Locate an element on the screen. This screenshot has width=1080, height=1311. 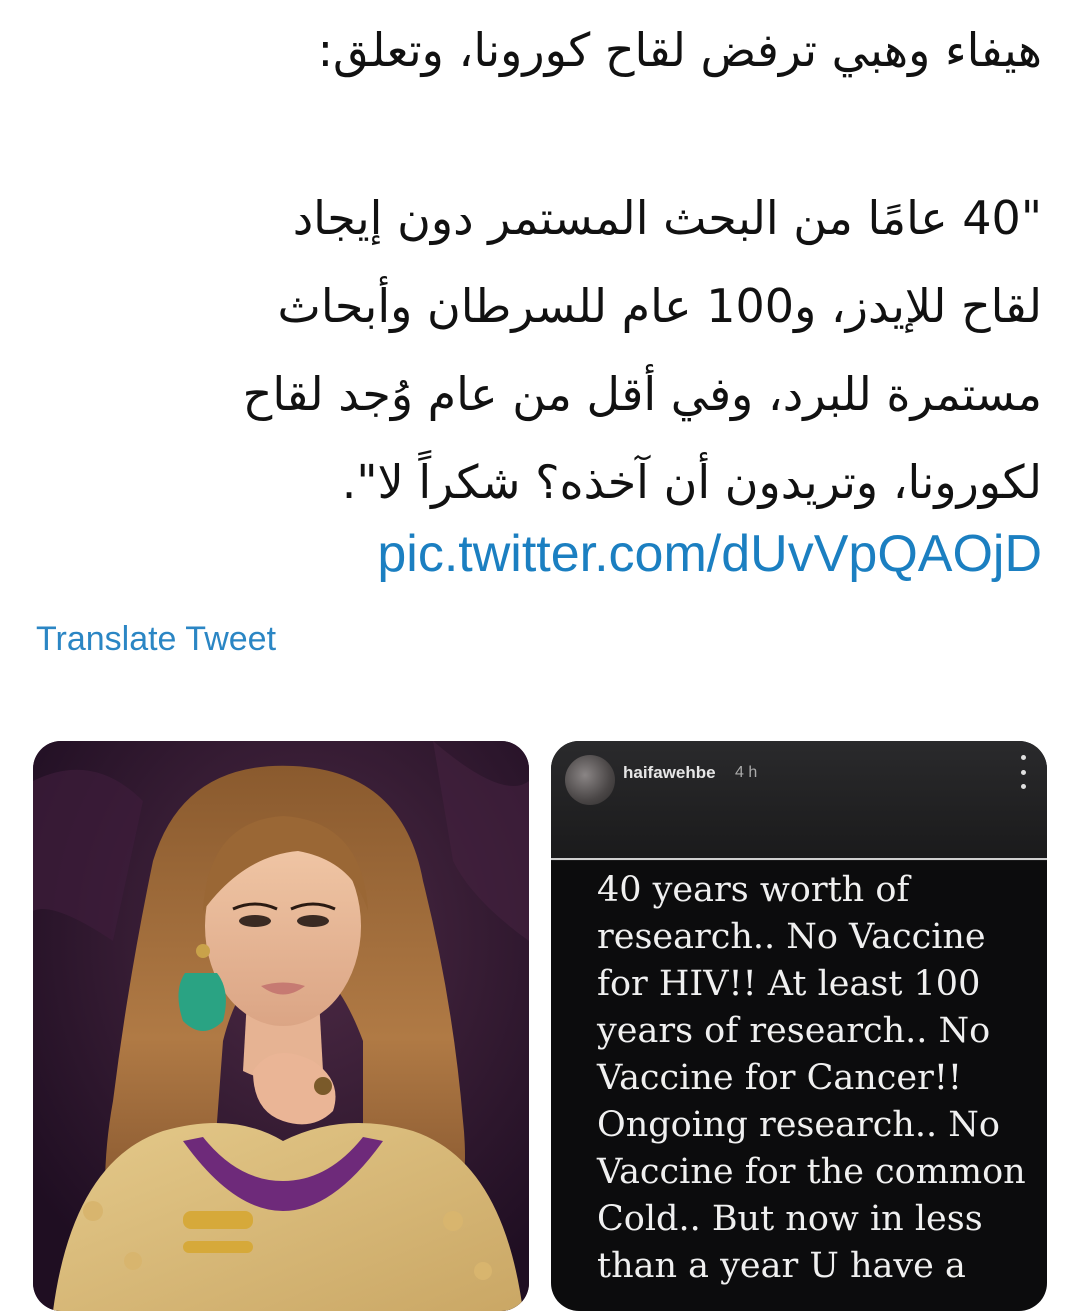
story-text-line: Ongoing research.. No is located at coordinates (798, 1125).